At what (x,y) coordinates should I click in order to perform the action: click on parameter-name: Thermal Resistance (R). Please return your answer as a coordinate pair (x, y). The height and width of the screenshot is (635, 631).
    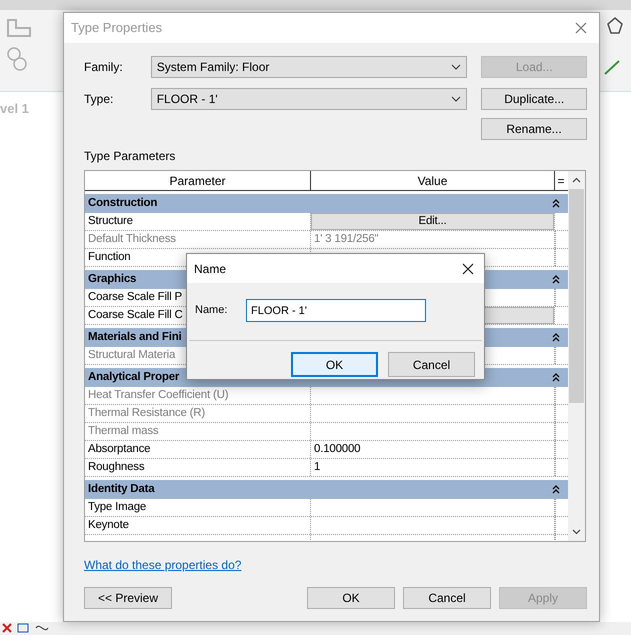
    Looking at the image, I should click on (198, 413).